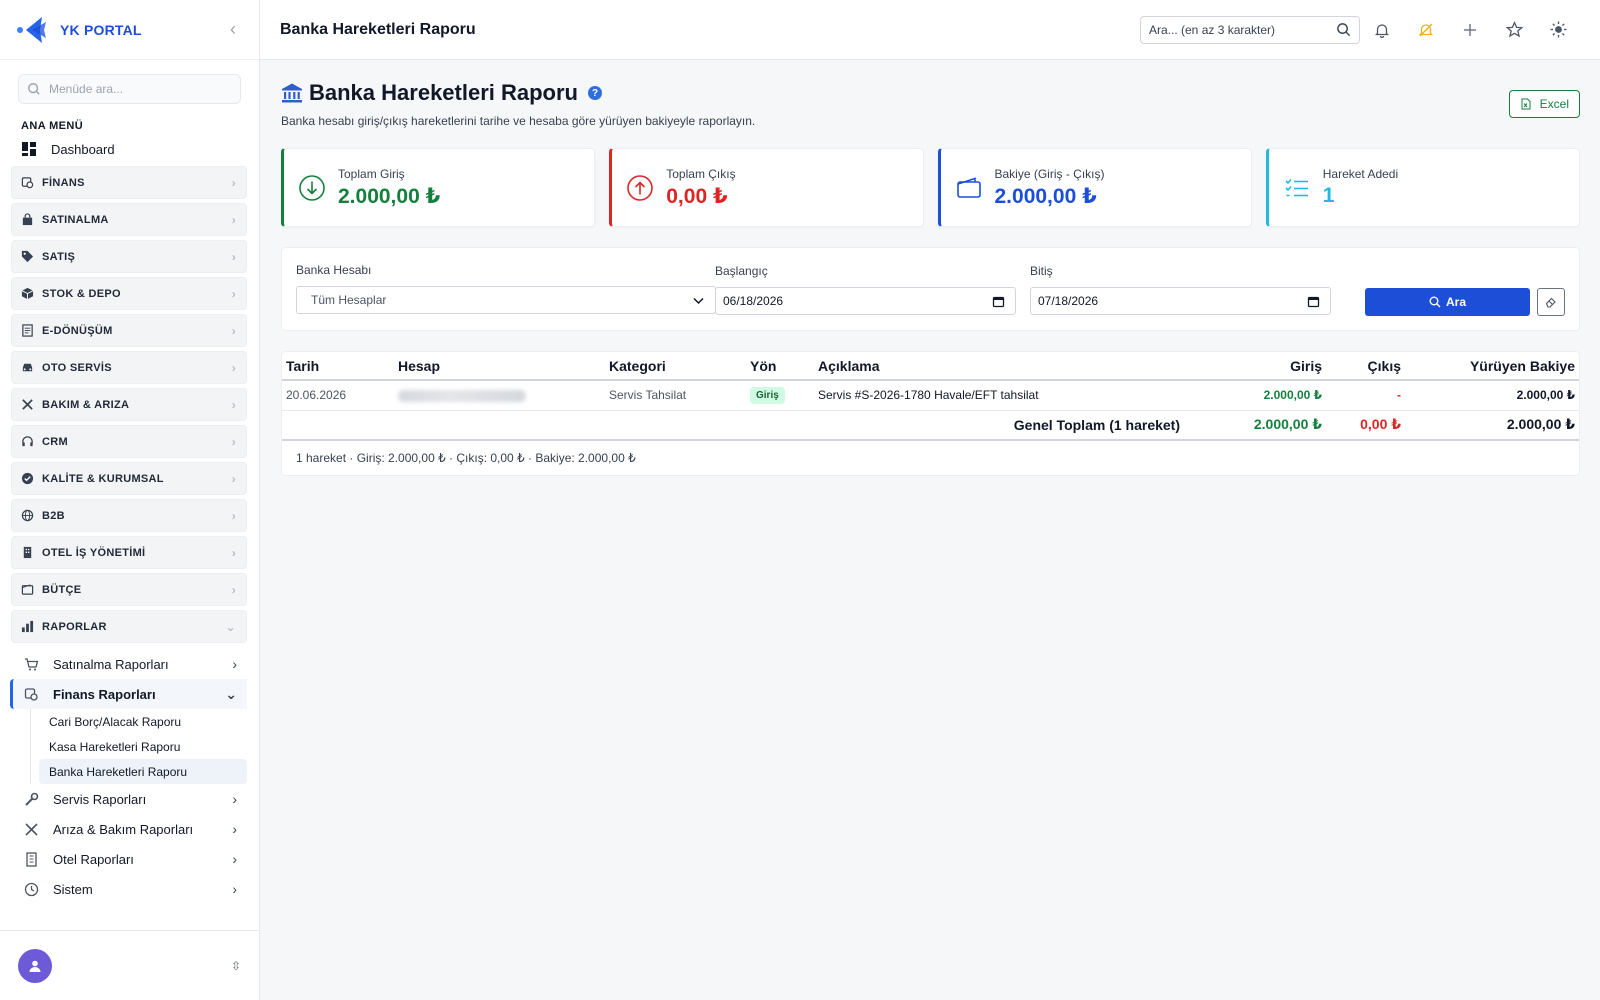  What do you see at coordinates (1313, 301) in the screenshot?
I see `calendar-icon` at bounding box center [1313, 301].